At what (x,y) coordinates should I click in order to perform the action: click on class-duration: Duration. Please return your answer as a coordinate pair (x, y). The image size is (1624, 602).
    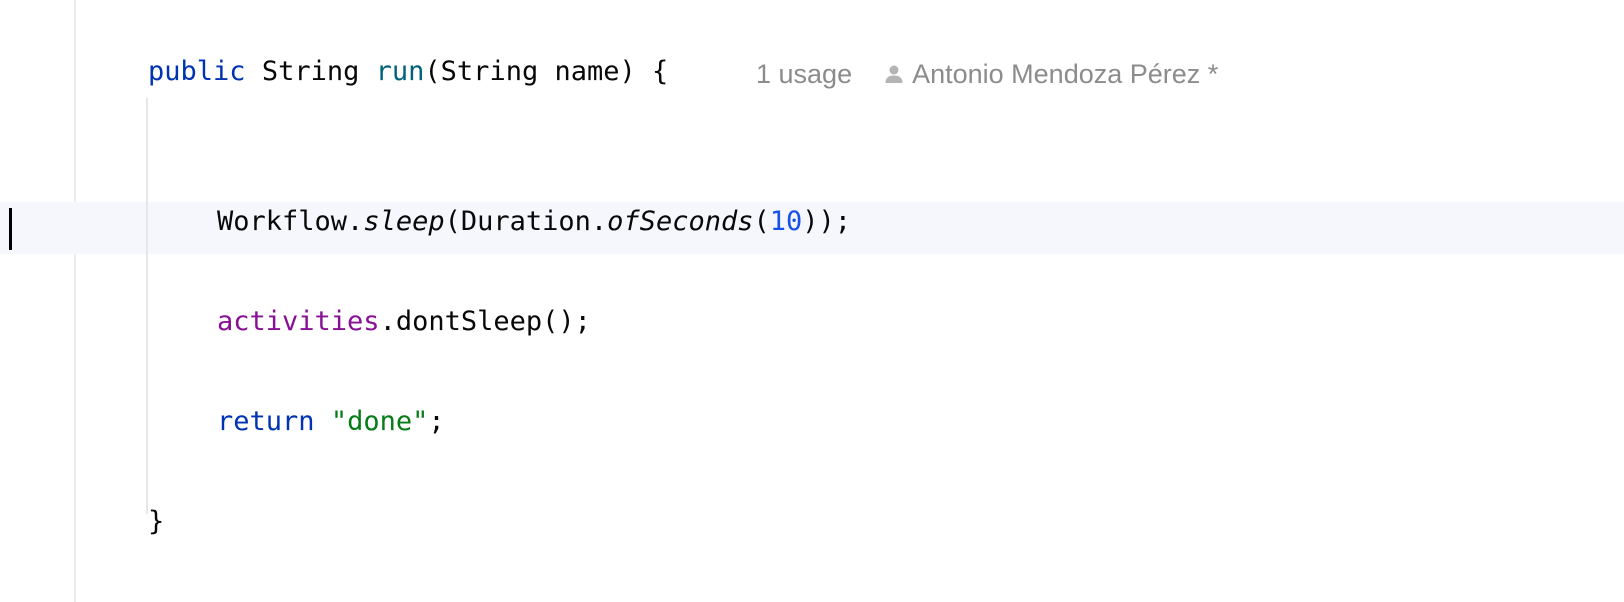
    Looking at the image, I should click on (525, 221).